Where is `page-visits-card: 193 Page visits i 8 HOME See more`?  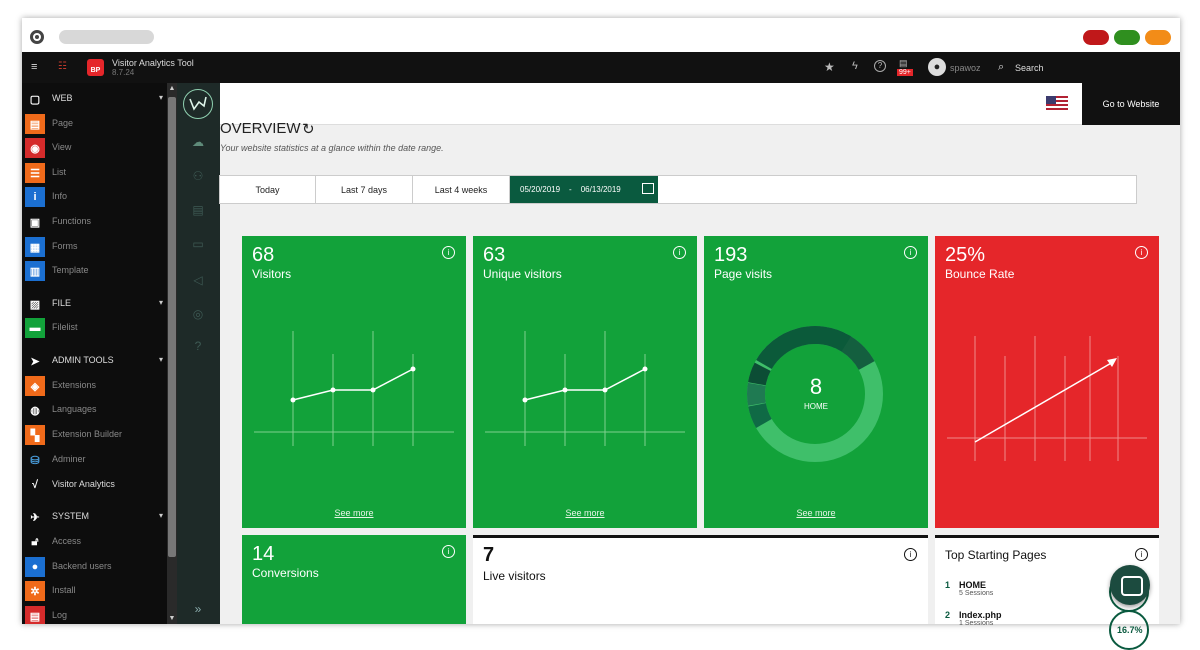 page-visits-card: 193 Page visits i 8 HOME See more is located at coordinates (816, 382).